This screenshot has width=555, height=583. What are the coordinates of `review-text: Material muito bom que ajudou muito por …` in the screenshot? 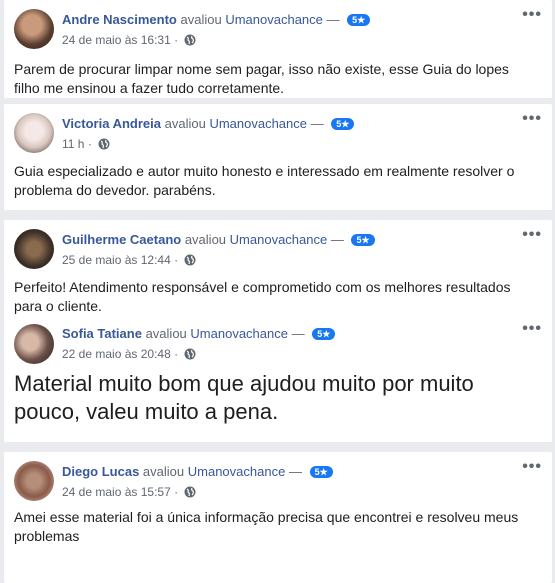 It's located at (244, 397).